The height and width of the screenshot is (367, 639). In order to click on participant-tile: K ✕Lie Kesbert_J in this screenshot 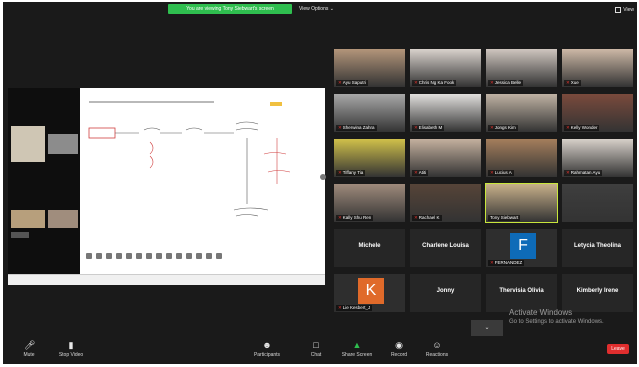, I will do `click(369, 293)`.